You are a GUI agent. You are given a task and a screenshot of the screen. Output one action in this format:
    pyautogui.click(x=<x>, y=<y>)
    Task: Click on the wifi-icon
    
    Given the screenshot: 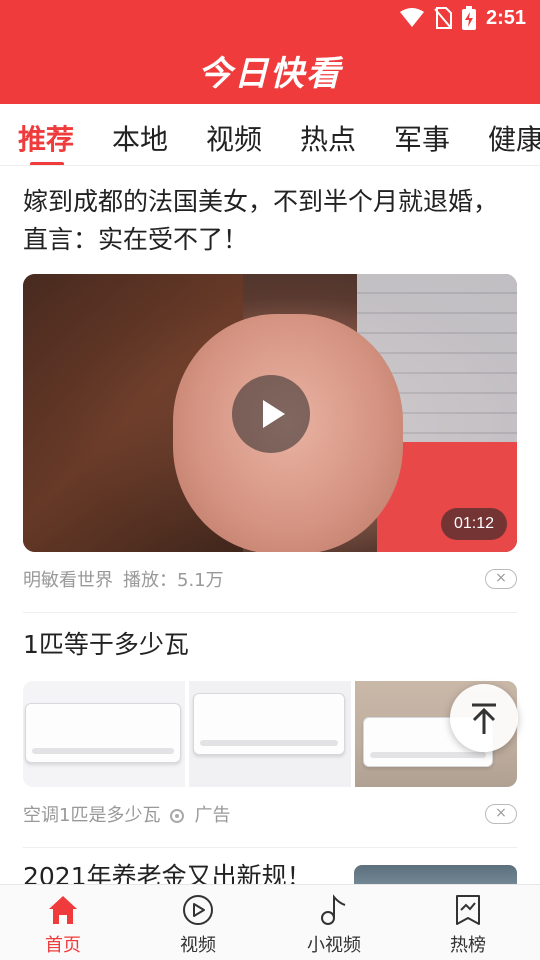 What is the action you would take?
    pyautogui.click(x=411, y=17)
    